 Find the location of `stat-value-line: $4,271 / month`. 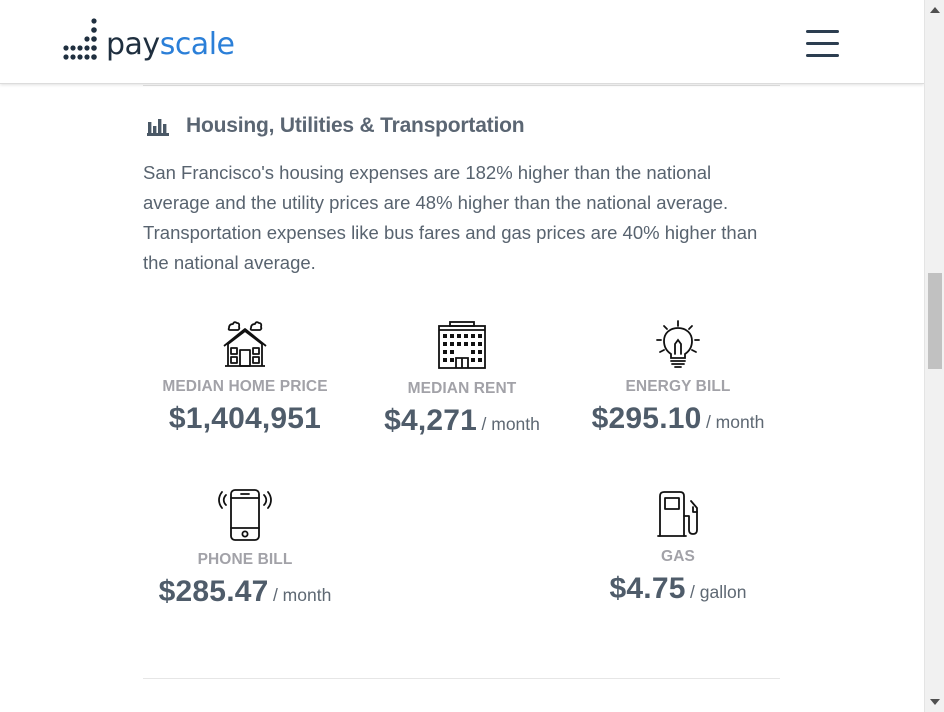

stat-value-line: $4,271 / month is located at coordinates (462, 421).